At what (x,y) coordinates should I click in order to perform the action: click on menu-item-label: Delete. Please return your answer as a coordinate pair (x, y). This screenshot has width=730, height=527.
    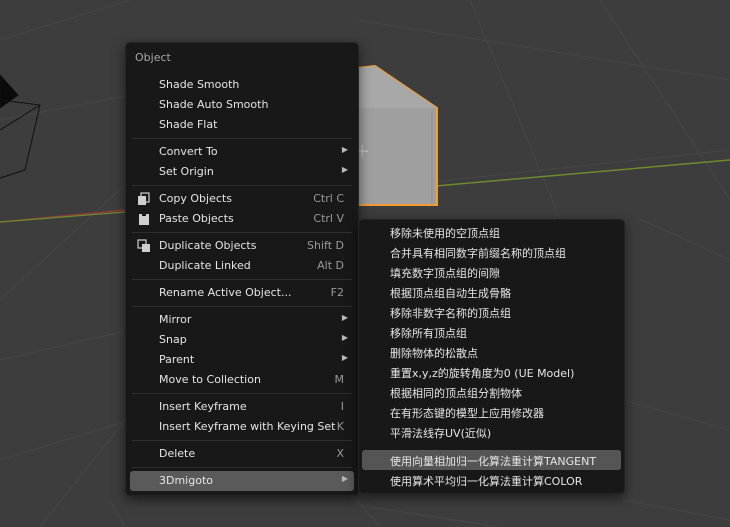
    Looking at the image, I should click on (177, 453).